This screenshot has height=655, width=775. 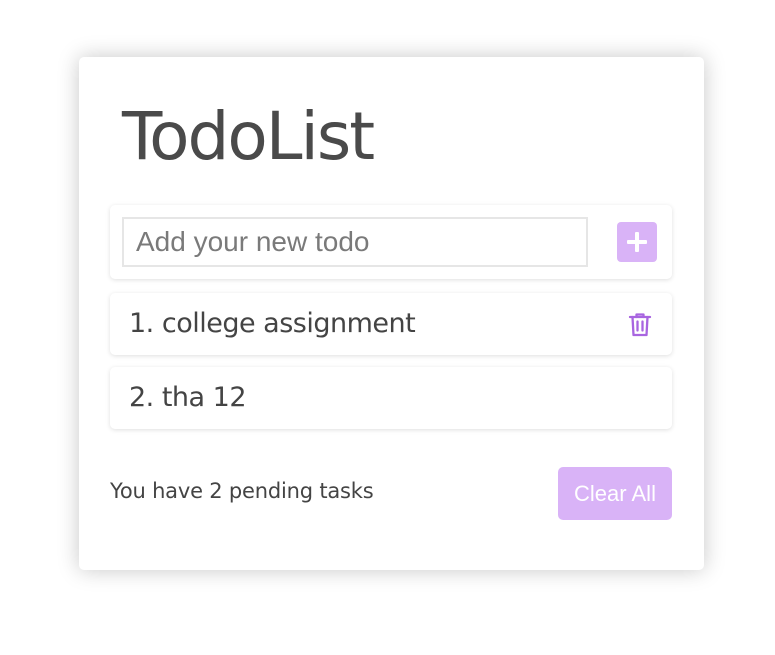 I want to click on todo-label: 2. tha 12, so click(x=188, y=397).